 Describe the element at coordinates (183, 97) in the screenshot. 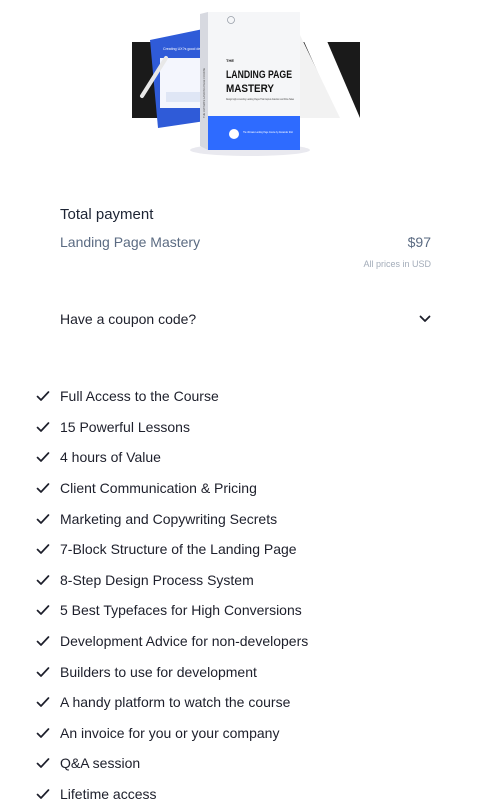

I see `screen-card-block` at that location.